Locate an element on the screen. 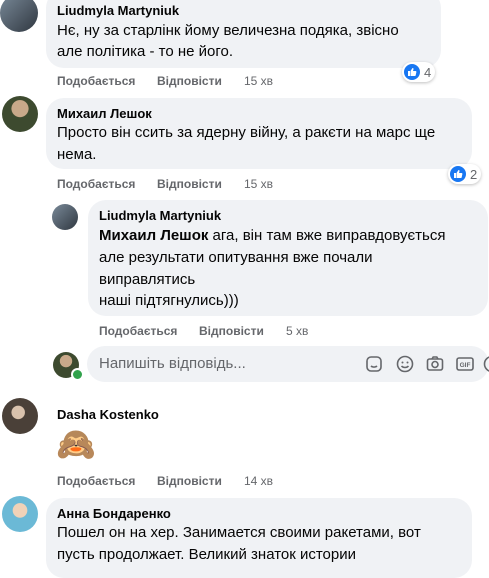 The image size is (489, 578). comment-text-line: наші підтягнулись))) is located at coordinates (169, 300).